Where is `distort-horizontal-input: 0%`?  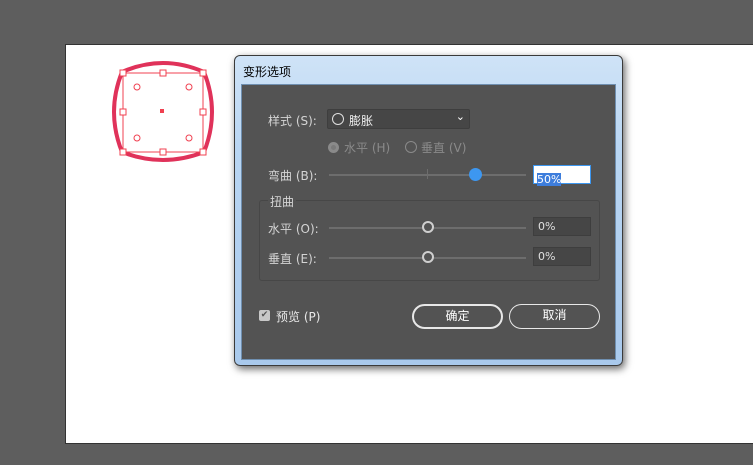
distort-horizontal-input: 0% is located at coordinates (562, 226).